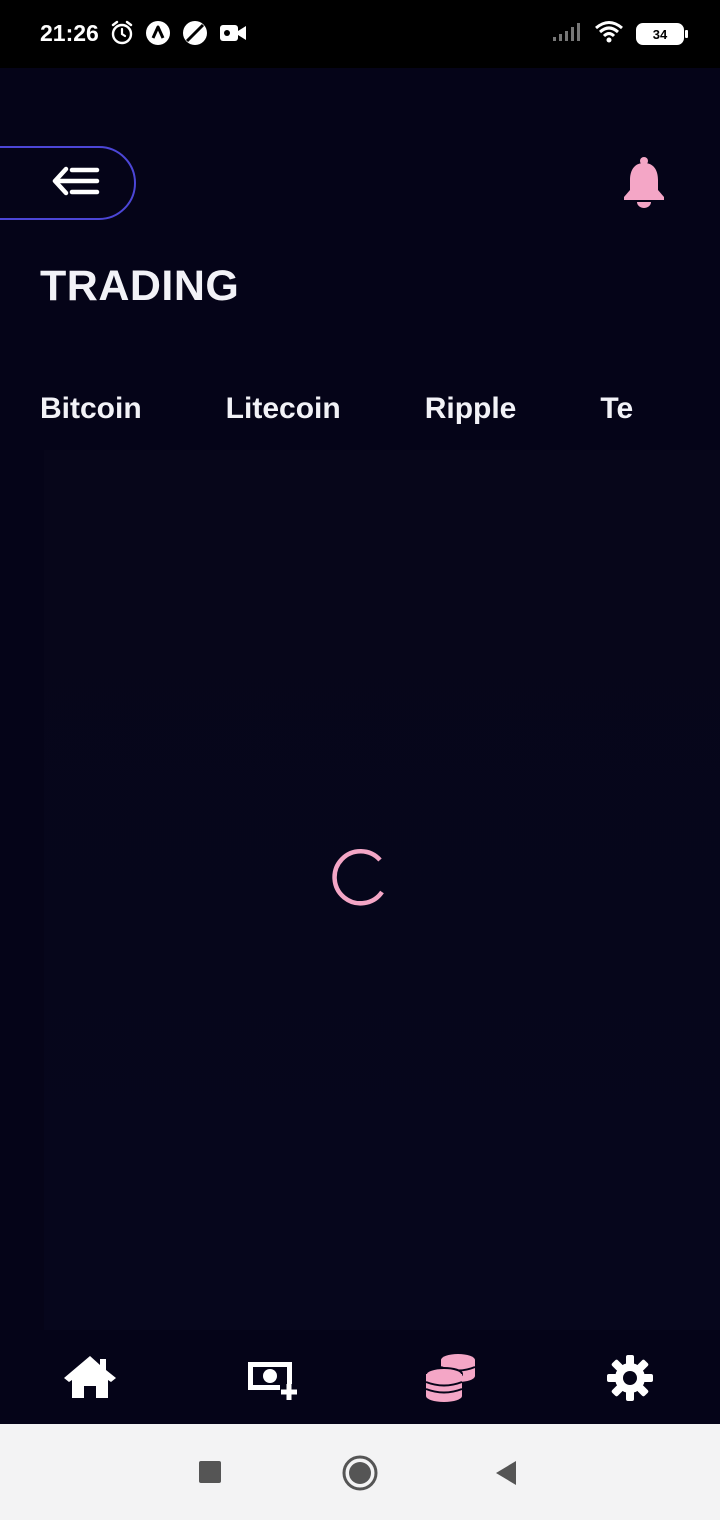 The height and width of the screenshot is (1520, 720). Describe the element at coordinates (360, 1377) in the screenshot. I see `bottom-nav` at that location.